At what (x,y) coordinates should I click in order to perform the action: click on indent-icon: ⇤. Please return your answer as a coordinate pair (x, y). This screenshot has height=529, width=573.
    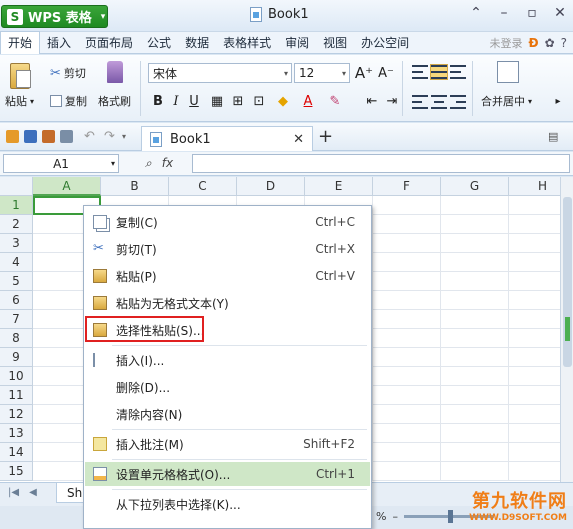
    Looking at the image, I should click on (372, 101).